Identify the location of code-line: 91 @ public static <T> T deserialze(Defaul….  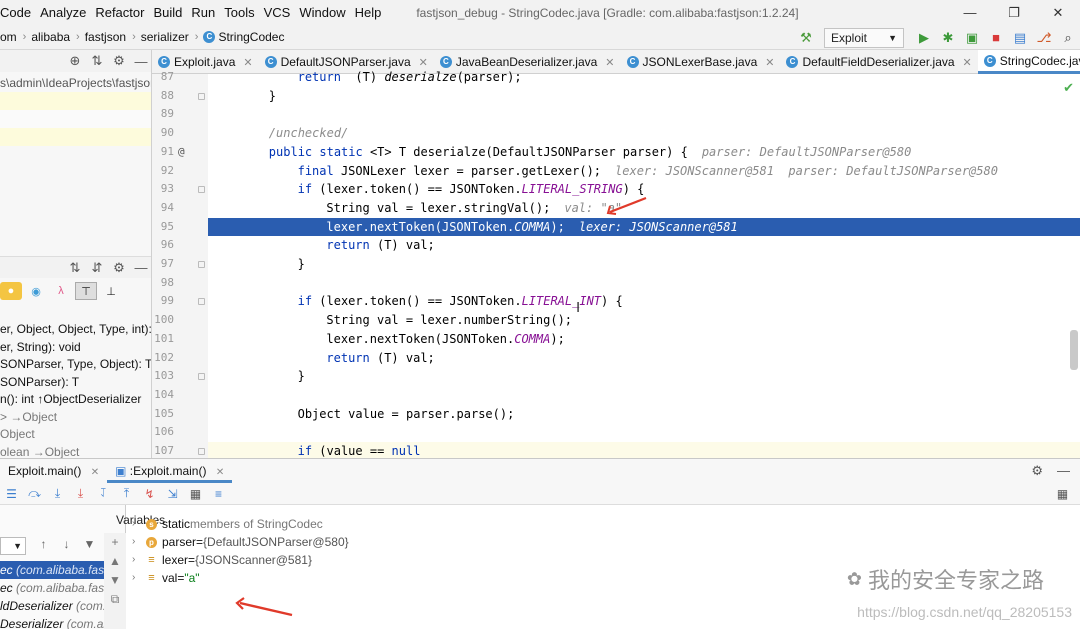
(620, 152).